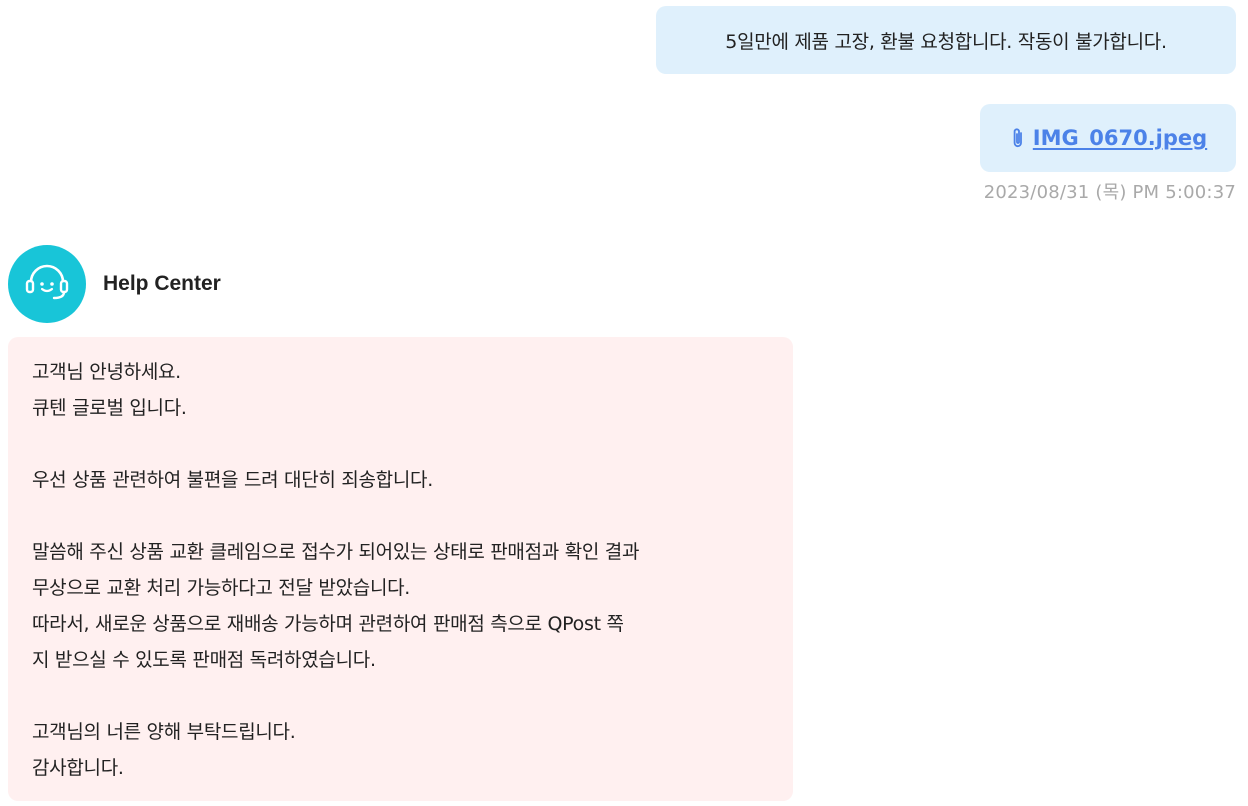 The image size is (1248, 806). I want to click on agent-name: Help Center, so click(162, 283).